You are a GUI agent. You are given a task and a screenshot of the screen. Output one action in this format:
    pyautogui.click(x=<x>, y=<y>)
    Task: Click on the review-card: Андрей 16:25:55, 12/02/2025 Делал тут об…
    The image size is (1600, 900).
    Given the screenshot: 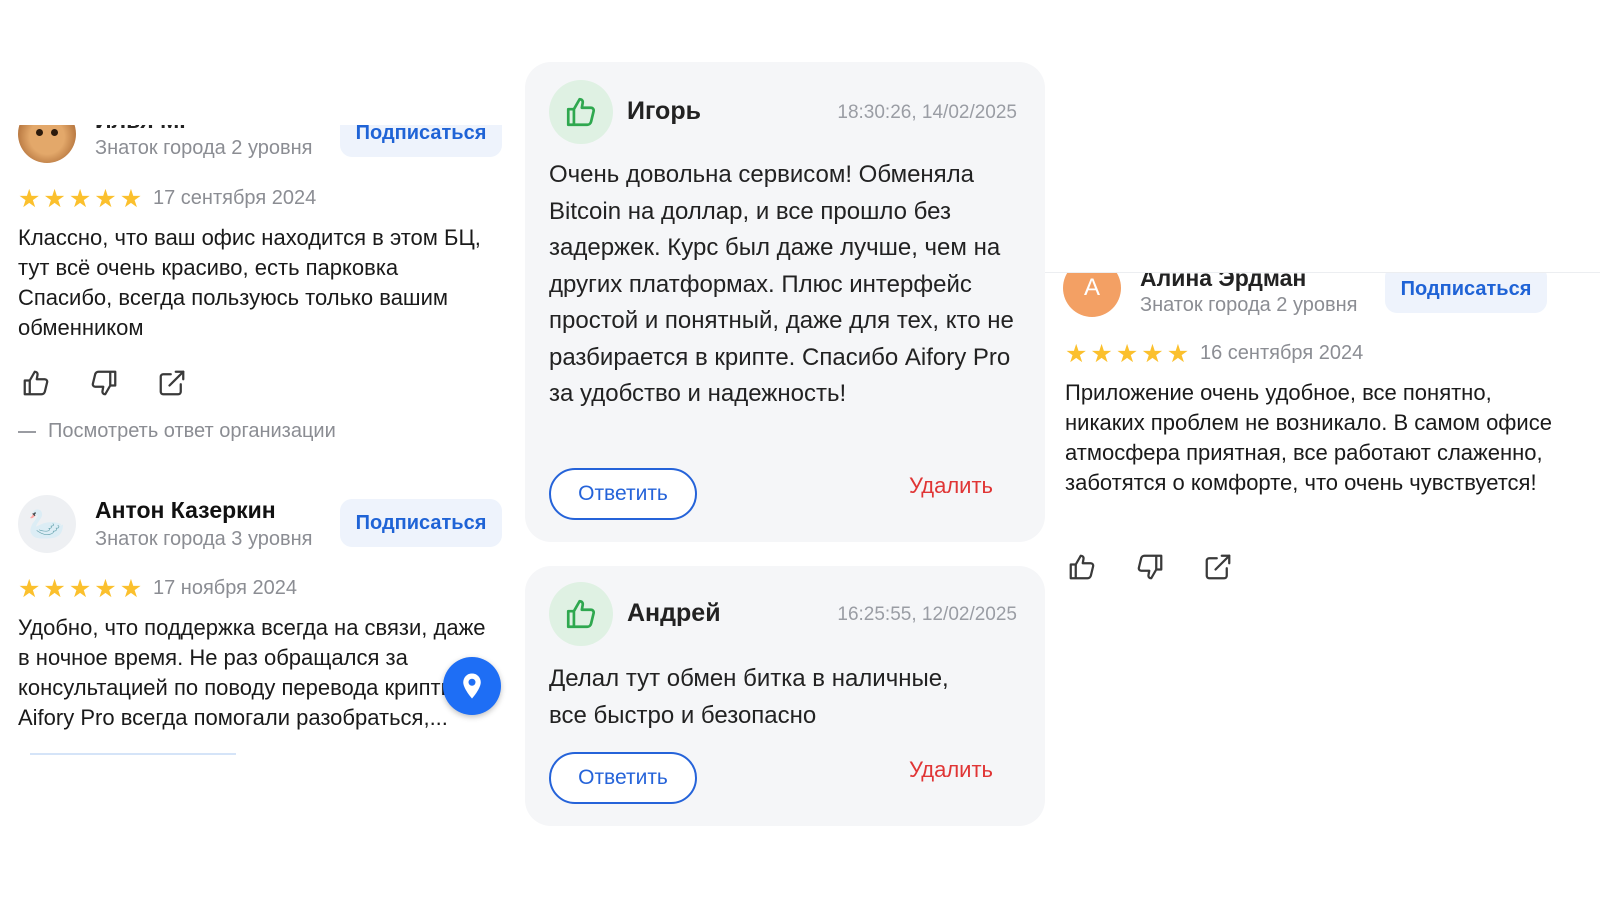 What is the action you would take?
    pyautogui.click(x=785, y=696)
    